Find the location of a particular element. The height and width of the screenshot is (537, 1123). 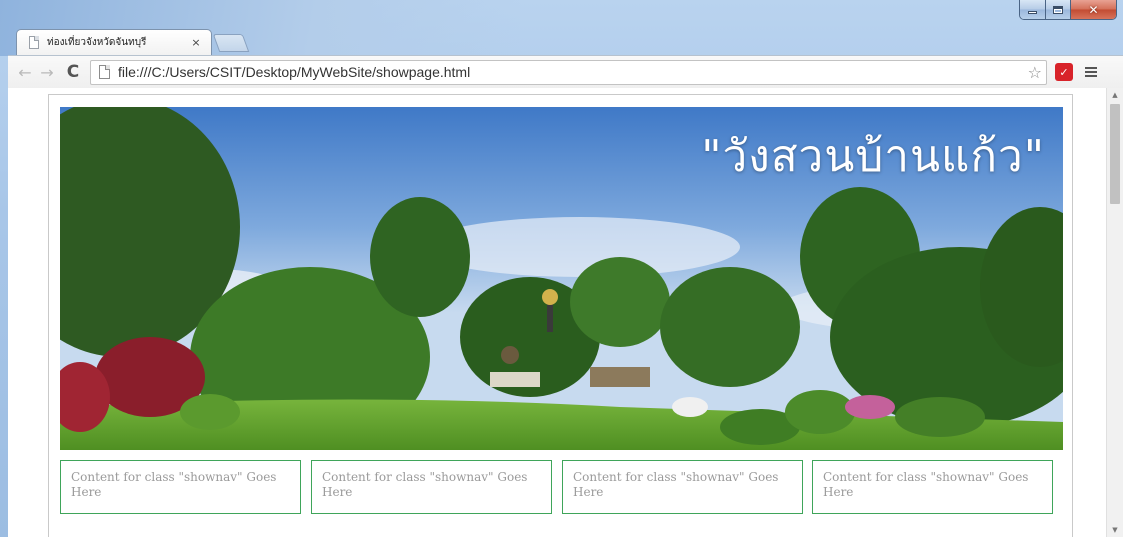

back-icon: ← is located at coordinates (25, 72).